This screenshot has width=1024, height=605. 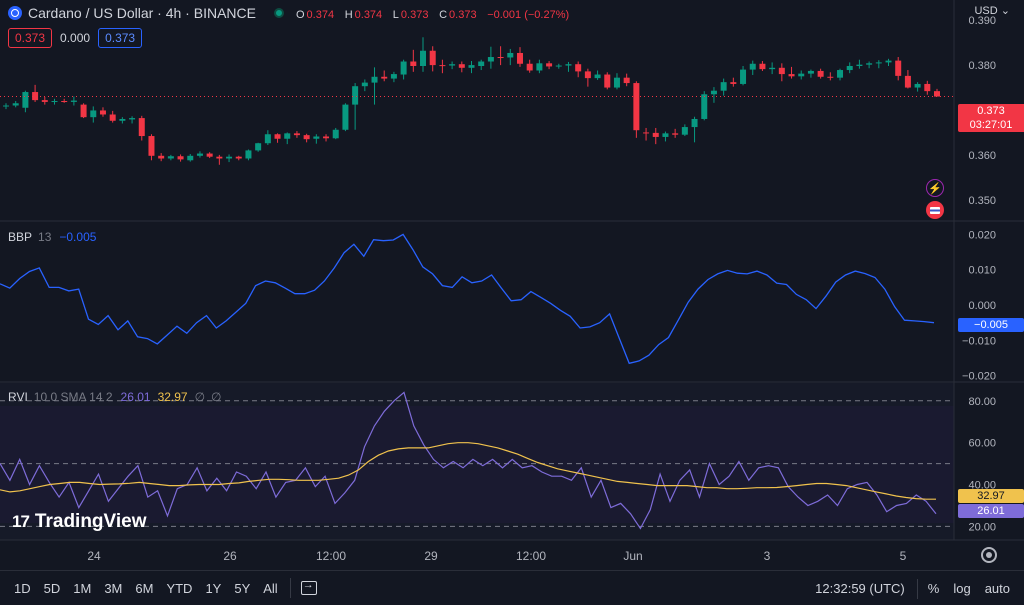 I want to click on currency-label: USD, so click(x=986, y=11).